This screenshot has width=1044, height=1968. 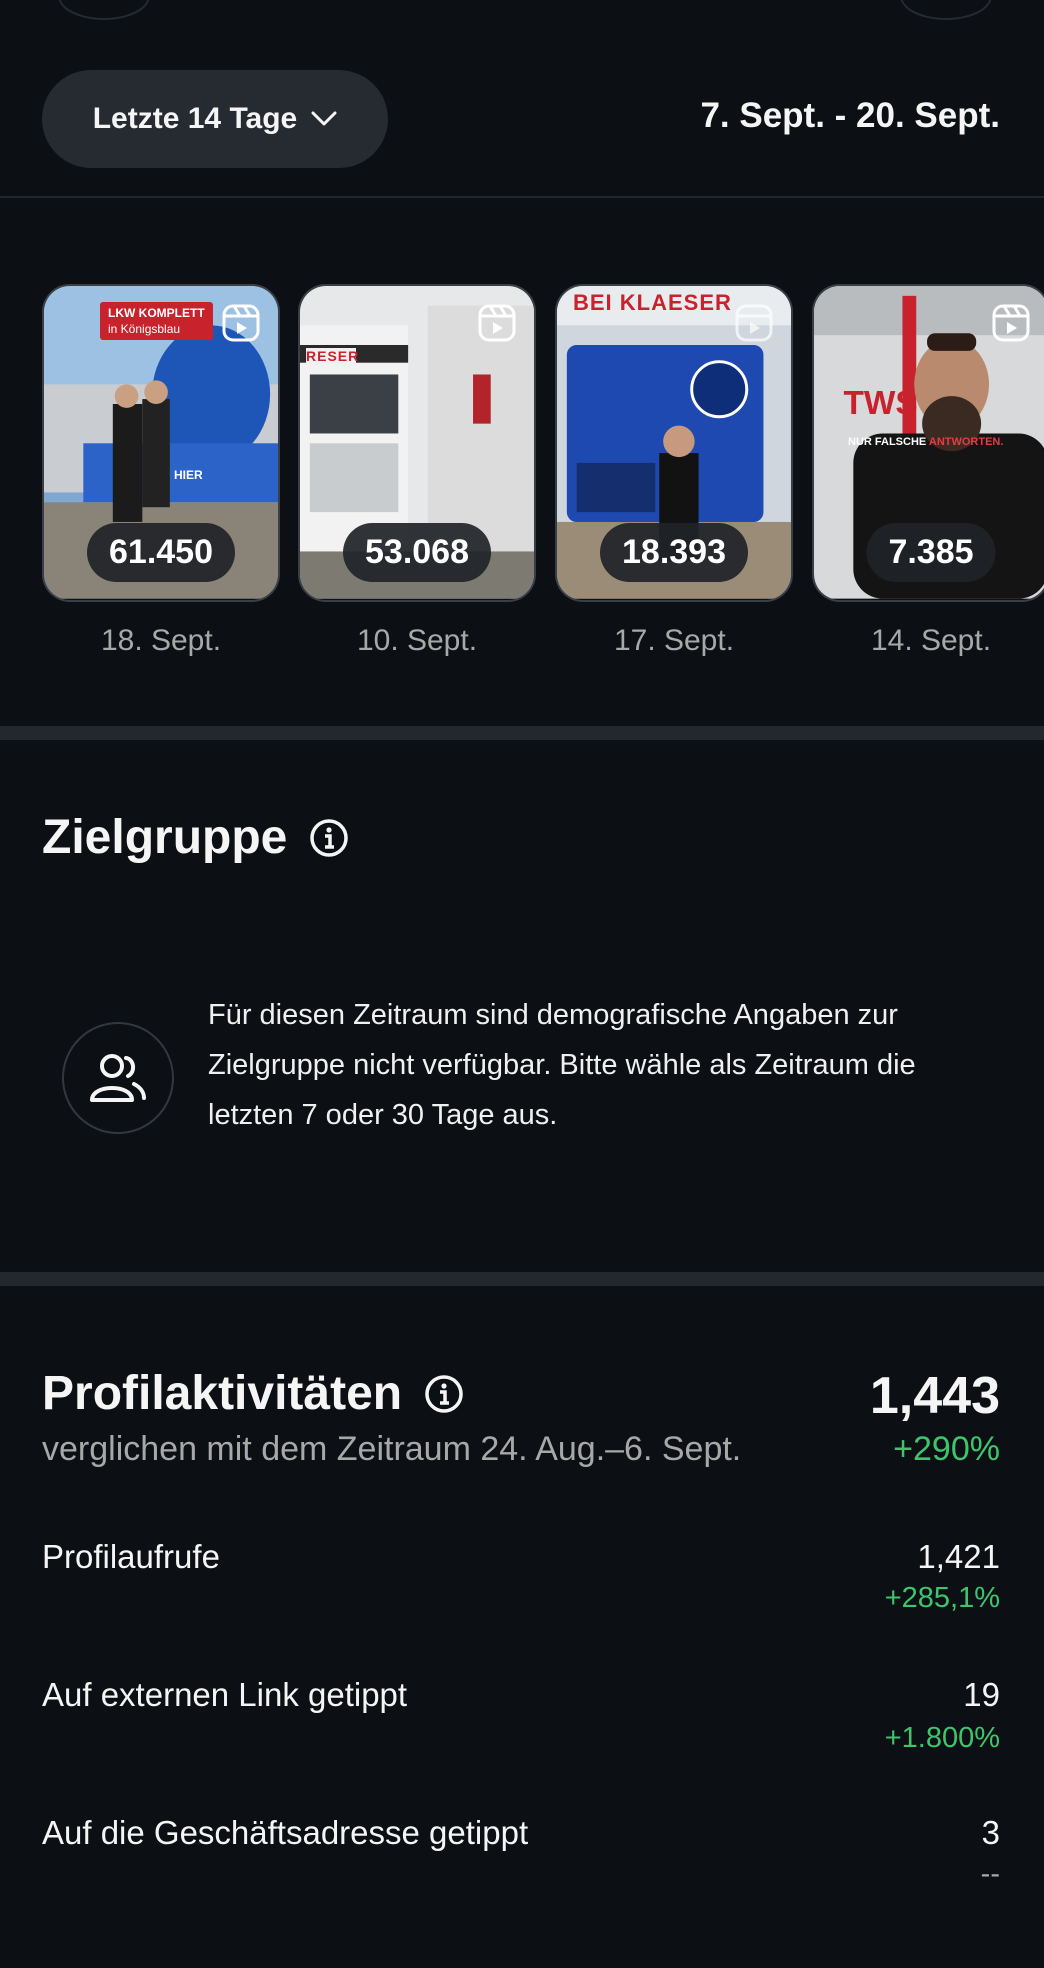 What do you see at coordinates (522, 197) in the screenshot?
I see `divider` at bounding box center [522, 197].